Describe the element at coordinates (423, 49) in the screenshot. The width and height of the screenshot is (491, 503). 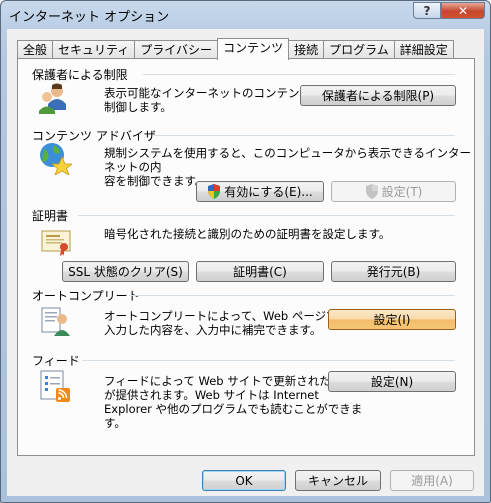
I see `tab-advanced: 詳細設定` at that location.